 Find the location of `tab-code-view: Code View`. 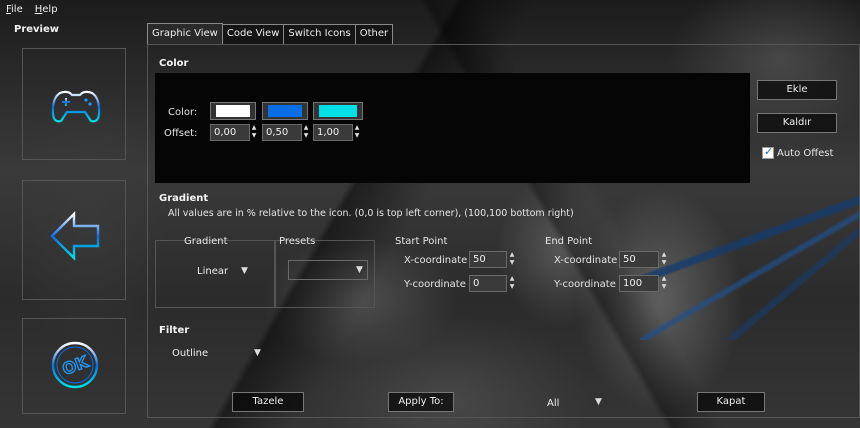

tab-code-view: Code View is located at coordinates (253, 34).